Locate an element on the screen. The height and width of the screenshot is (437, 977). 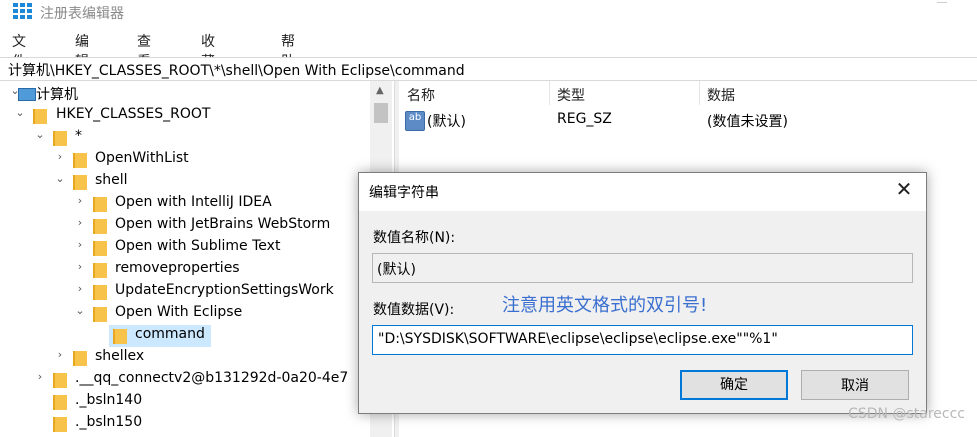
column-header-name: 名称 is located at coordinates (421, 95).